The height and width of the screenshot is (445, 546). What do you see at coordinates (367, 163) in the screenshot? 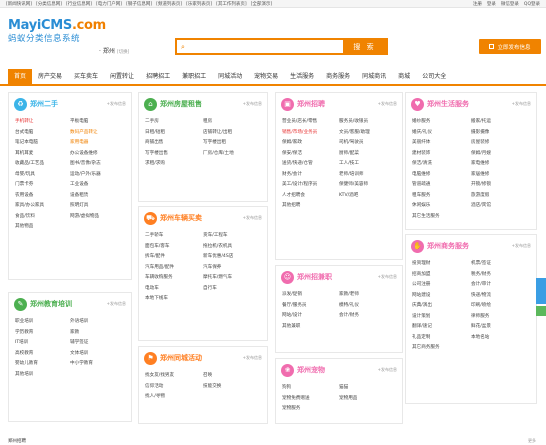
I see `category-link: 工人/技工` at bounding box center [367, 163].